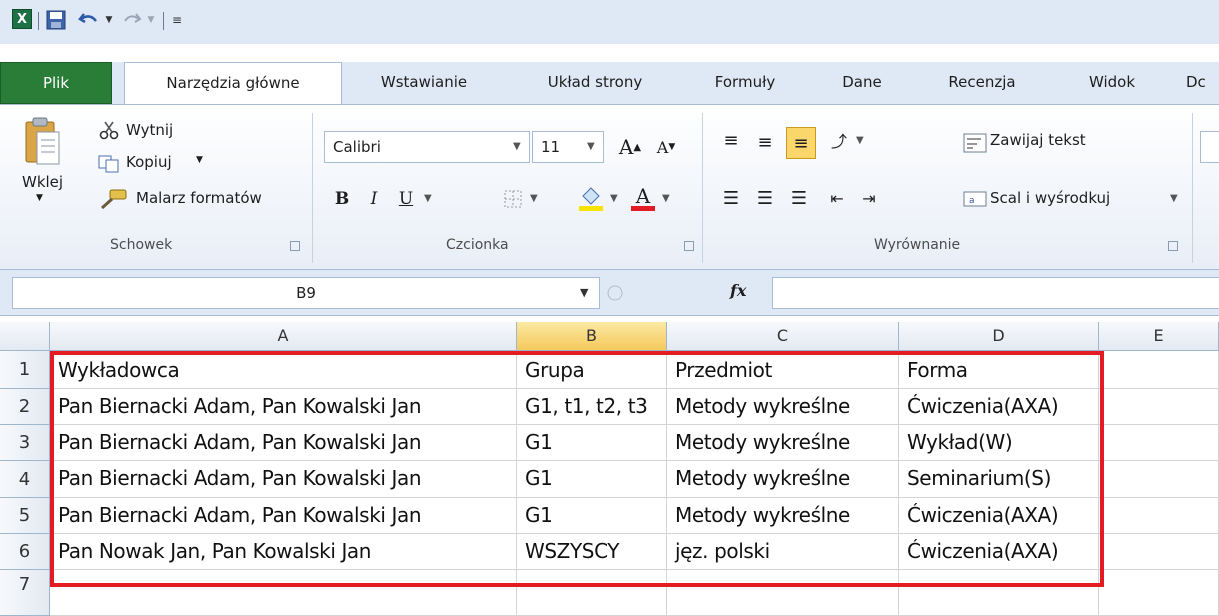  Describe the element at coordinates (295, 246) in the screenshot. I see `clipboard-launcher-icon` at that location.